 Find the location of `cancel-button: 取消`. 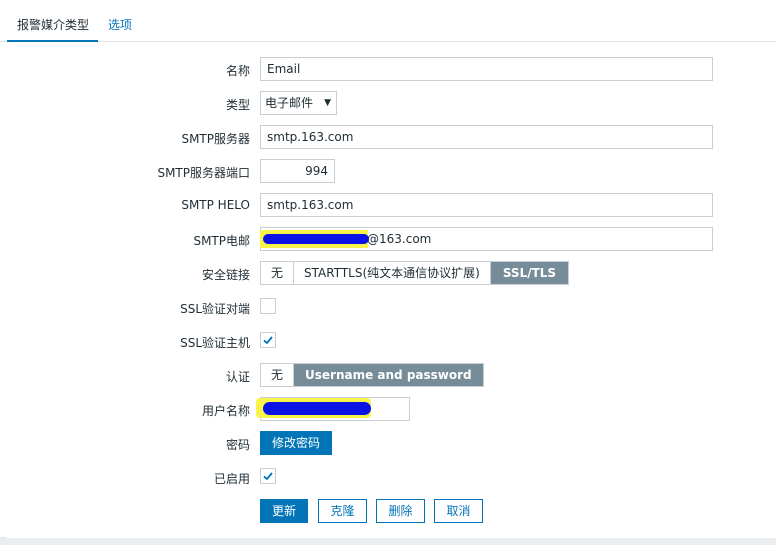

cancel-button: 取消 is located at coordinates (458, 511).